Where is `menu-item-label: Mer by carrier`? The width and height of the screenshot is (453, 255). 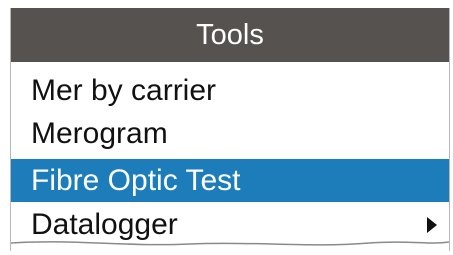
menu-item-label: Mer by carrier is located at coordinates (124, 90).